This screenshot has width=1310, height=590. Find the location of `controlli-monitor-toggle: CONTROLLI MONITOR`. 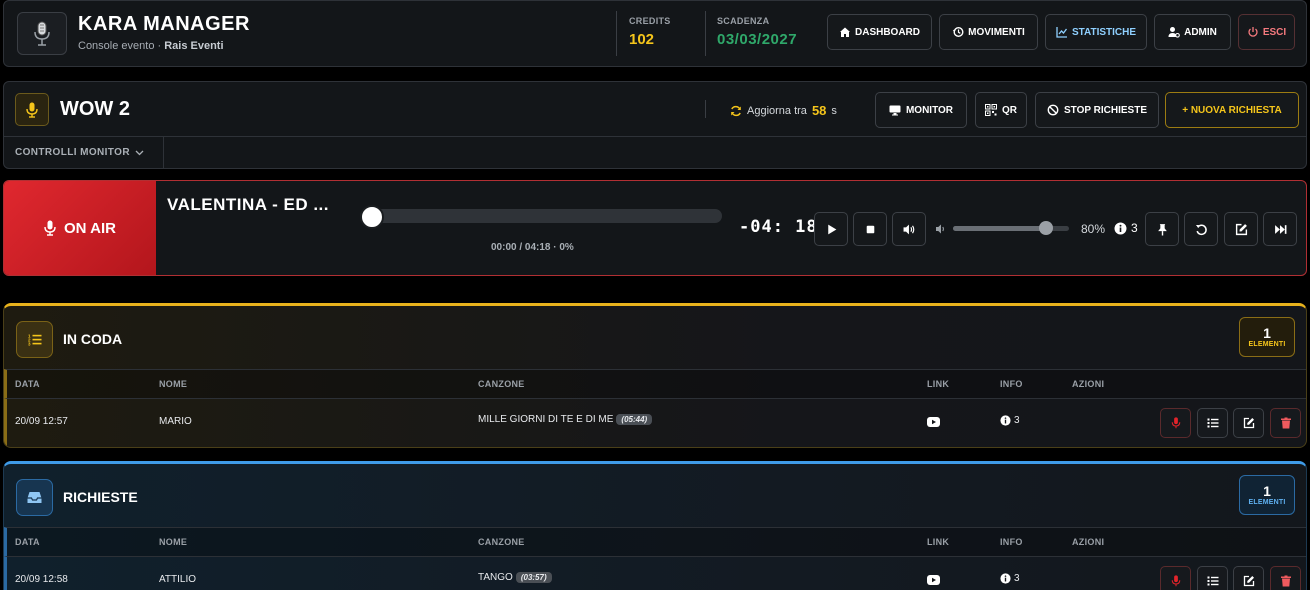

controlli-monitor-toggle: CONTROLLI MONITOR is located at coordinates (79, 152).